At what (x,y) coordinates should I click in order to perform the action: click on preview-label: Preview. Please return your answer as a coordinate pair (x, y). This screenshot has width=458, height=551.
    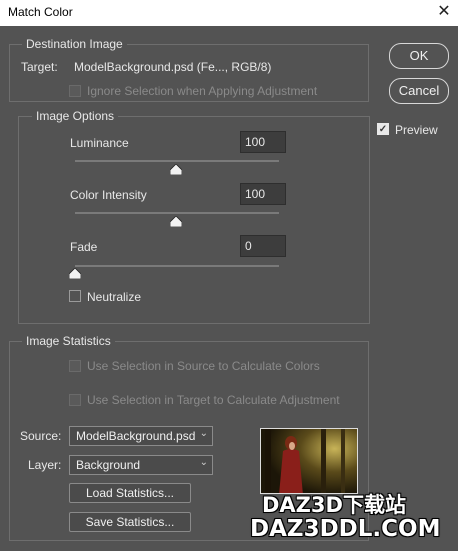
    Looking at the image, I should click on (416, 130).